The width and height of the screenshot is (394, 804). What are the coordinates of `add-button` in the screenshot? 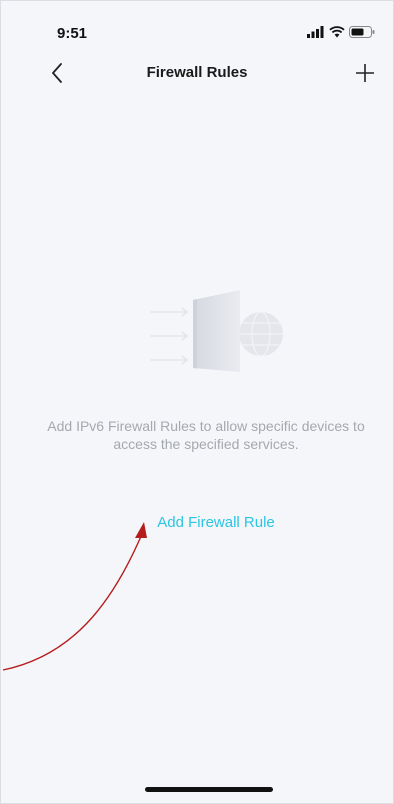 It's located at (365, 73).